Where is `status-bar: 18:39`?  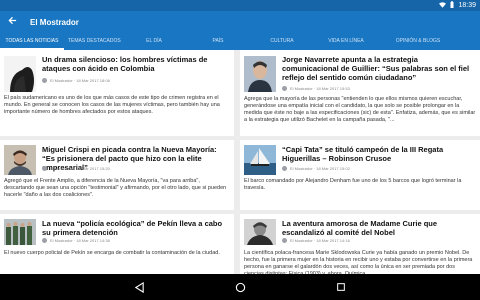 status-bar: 18:39 is located at coordinates (240, 5).